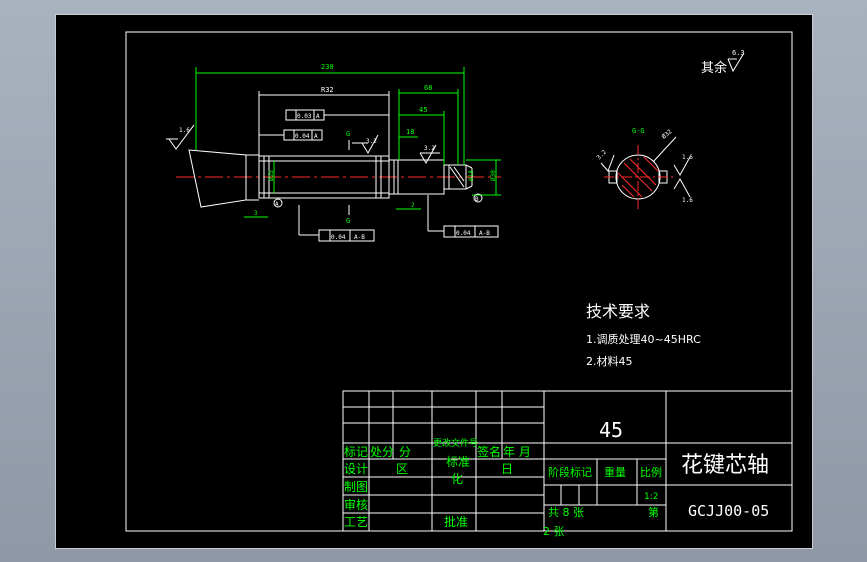  What do you see at coordinates (463, 233) in the screenshot?
I see `tol-bottom-right-value: 0.04` at bounding box center [463, 233].